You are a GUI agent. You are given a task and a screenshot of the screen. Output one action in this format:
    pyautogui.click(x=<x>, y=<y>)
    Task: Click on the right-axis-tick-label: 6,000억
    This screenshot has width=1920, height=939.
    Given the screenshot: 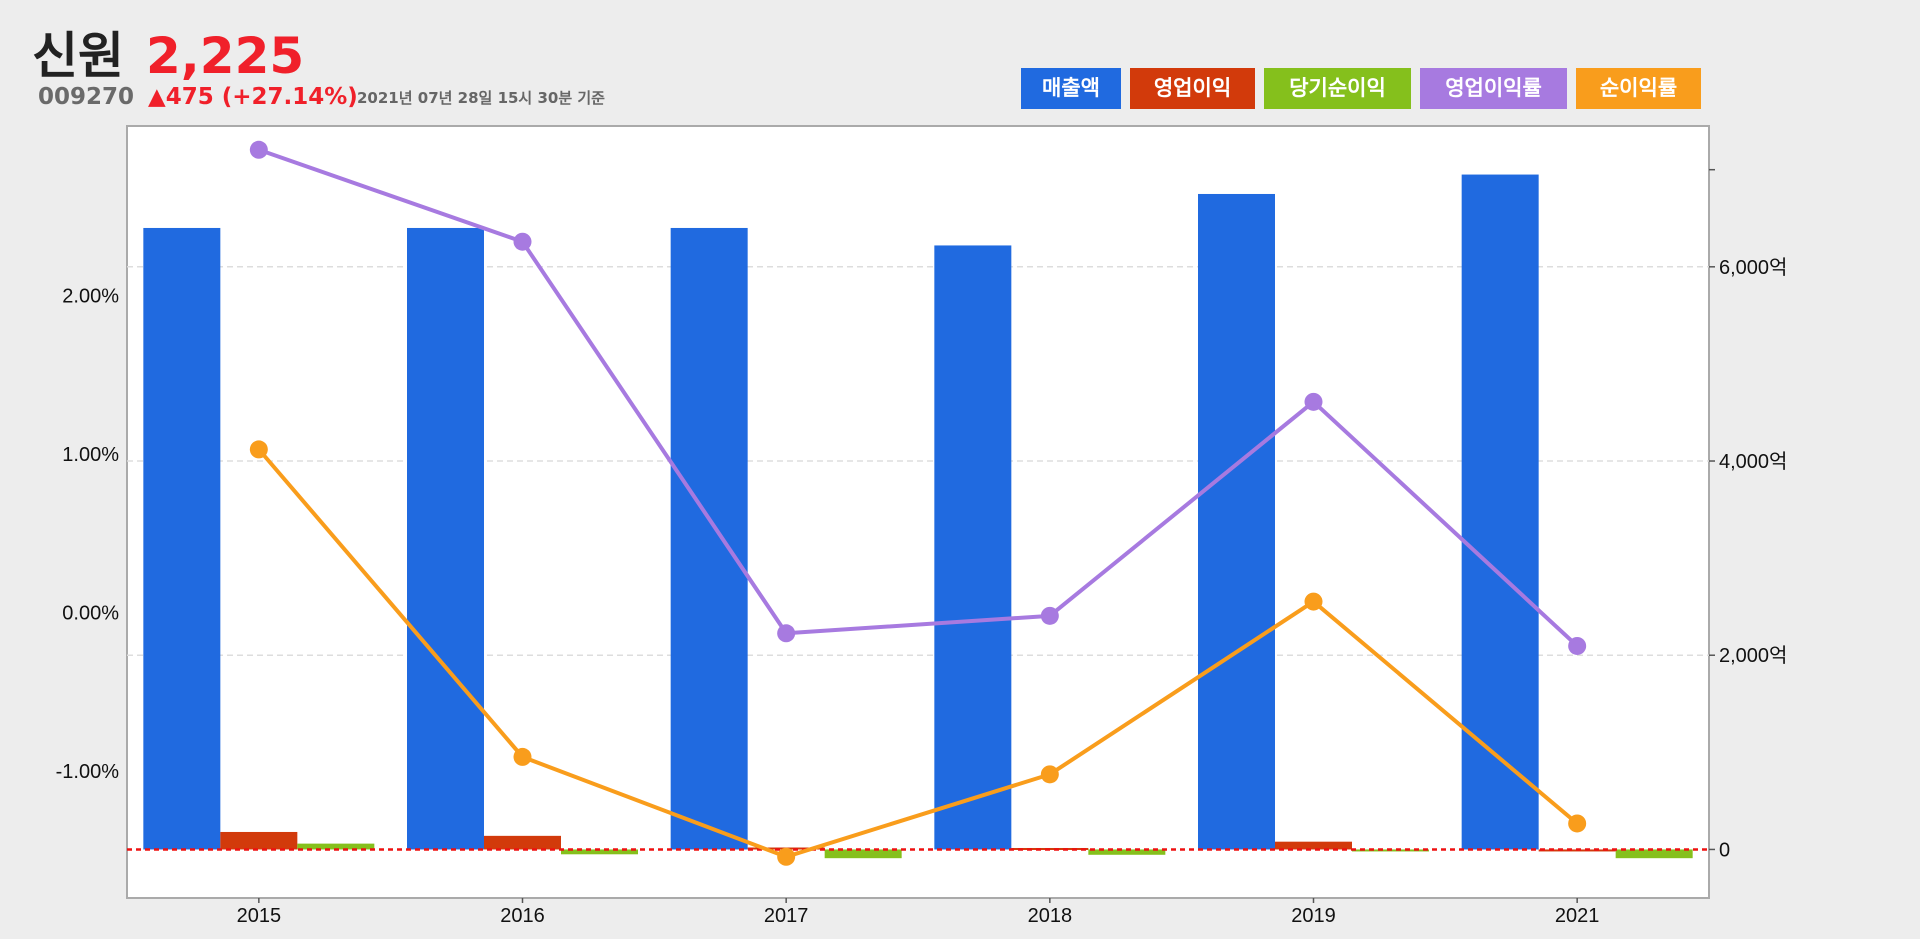 What is the action you would take?
    pyautogui.click(x=1753, y=267)
    